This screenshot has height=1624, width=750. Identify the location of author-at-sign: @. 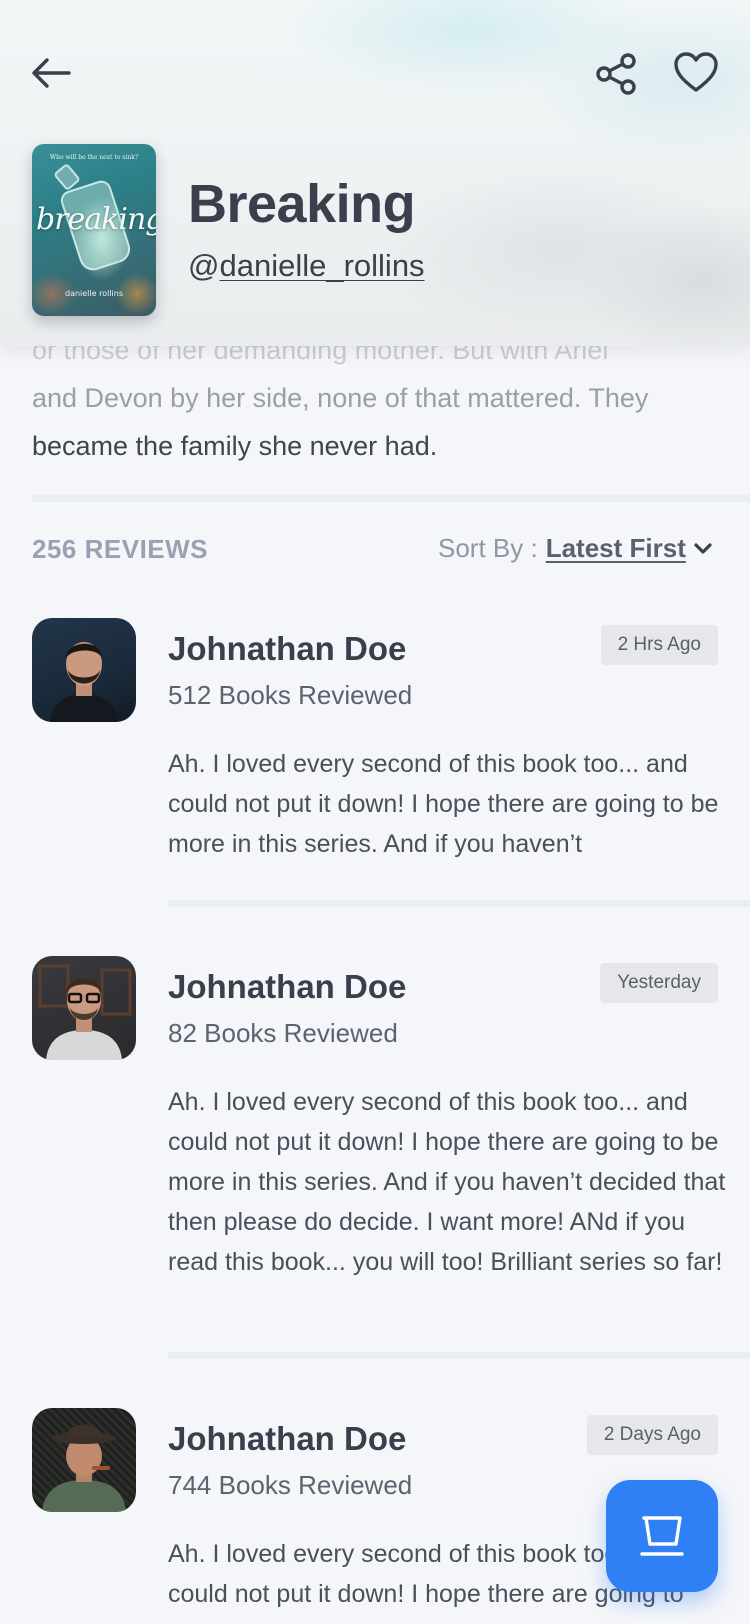
(204, 265).